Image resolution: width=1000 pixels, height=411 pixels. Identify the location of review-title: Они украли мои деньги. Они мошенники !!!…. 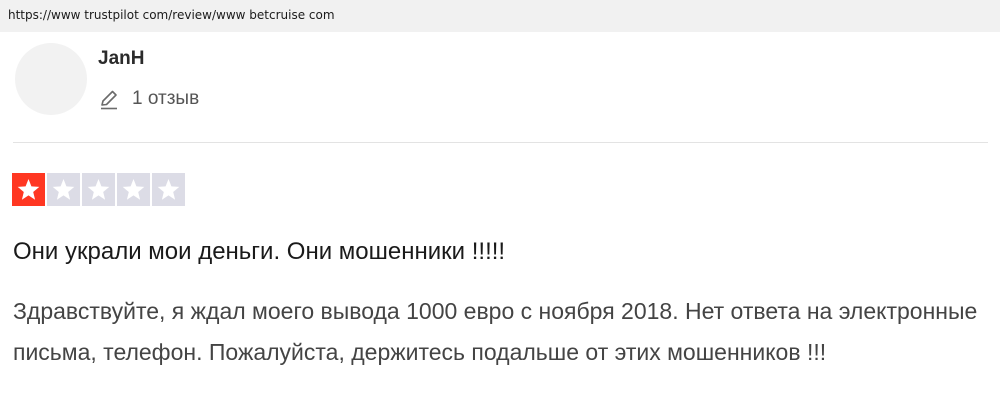
(259, 252).